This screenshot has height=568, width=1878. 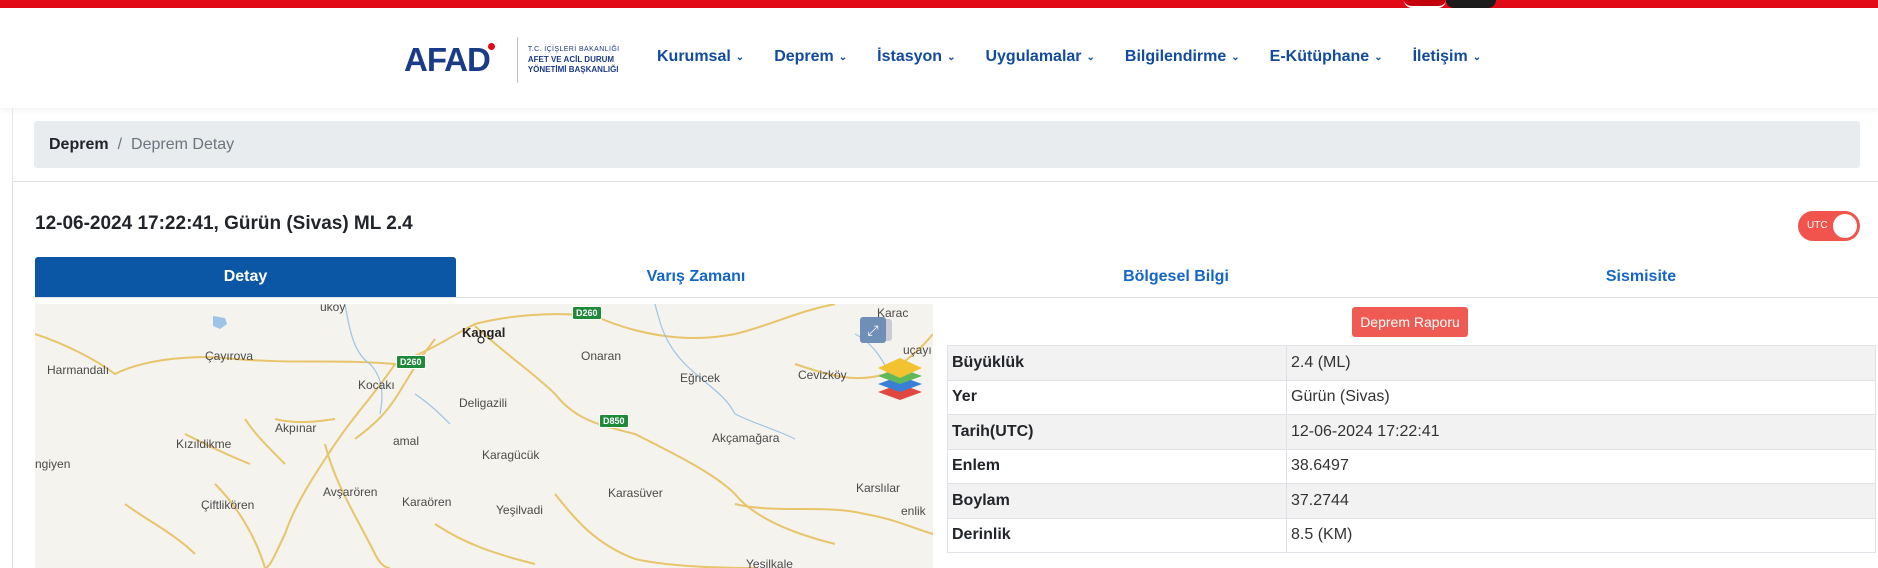 I want to click on detail-value: 38.6497, so click(x=1581, y=466).